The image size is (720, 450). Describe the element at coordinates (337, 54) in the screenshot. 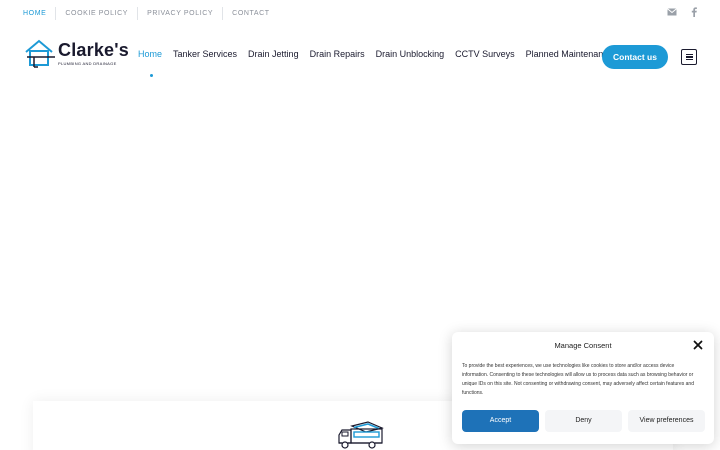

I see `nav-item-drain-repairs: Drain Repairs` at that location.